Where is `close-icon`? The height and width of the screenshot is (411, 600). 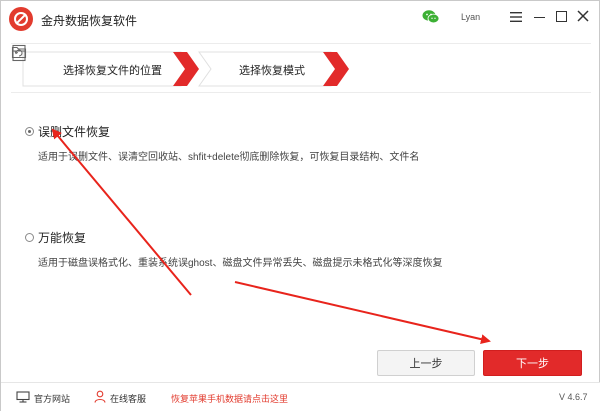 close-icon is located at coordinates (583, 16).